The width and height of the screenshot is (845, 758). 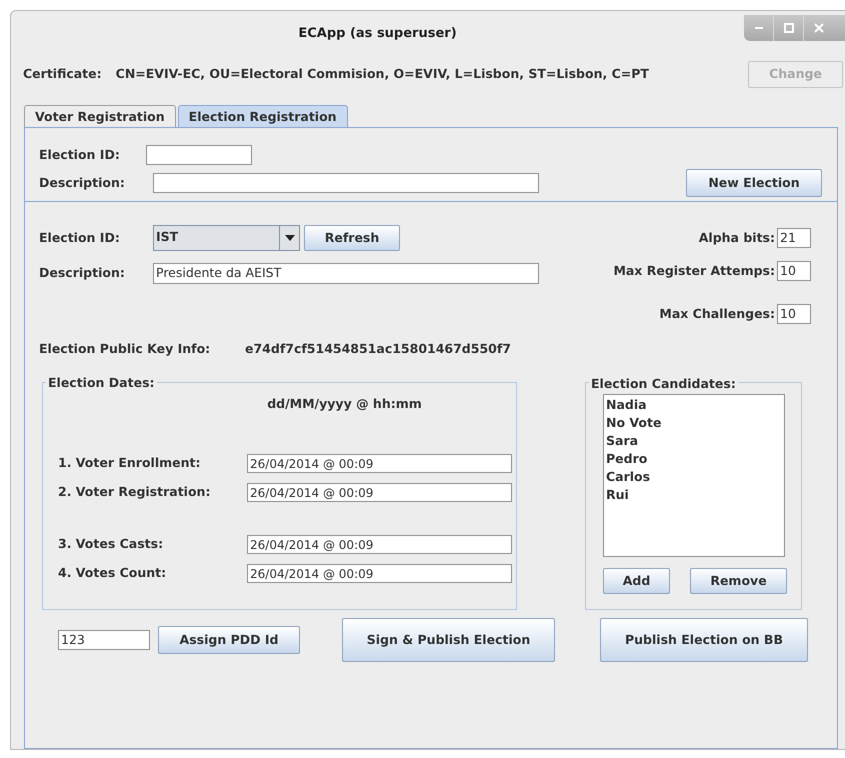 I want to click on date-label: 2. Voter Registration:, so click(x=135, y=492).